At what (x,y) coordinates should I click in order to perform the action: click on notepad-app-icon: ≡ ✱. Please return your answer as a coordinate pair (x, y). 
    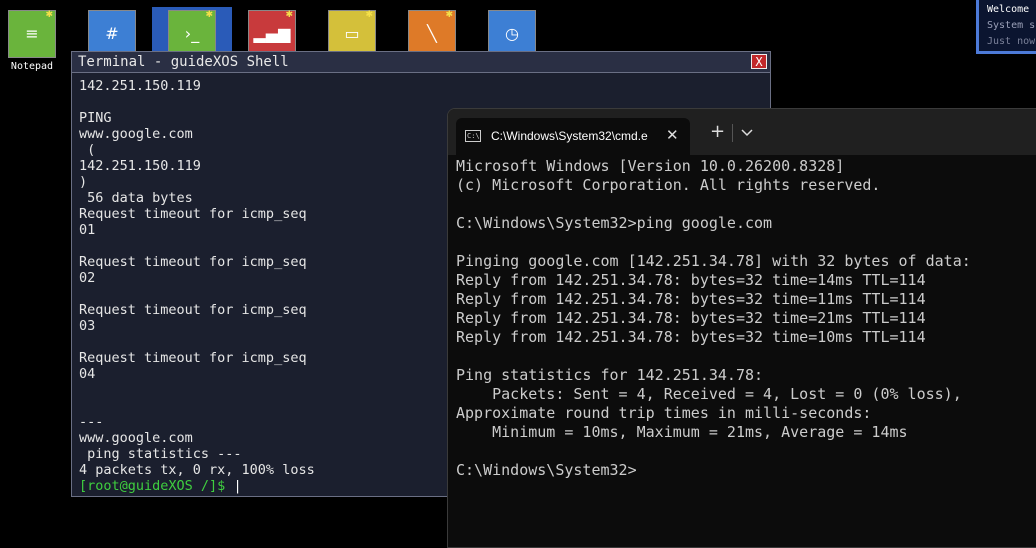
    Looking at the image, I should click on (32, 34).